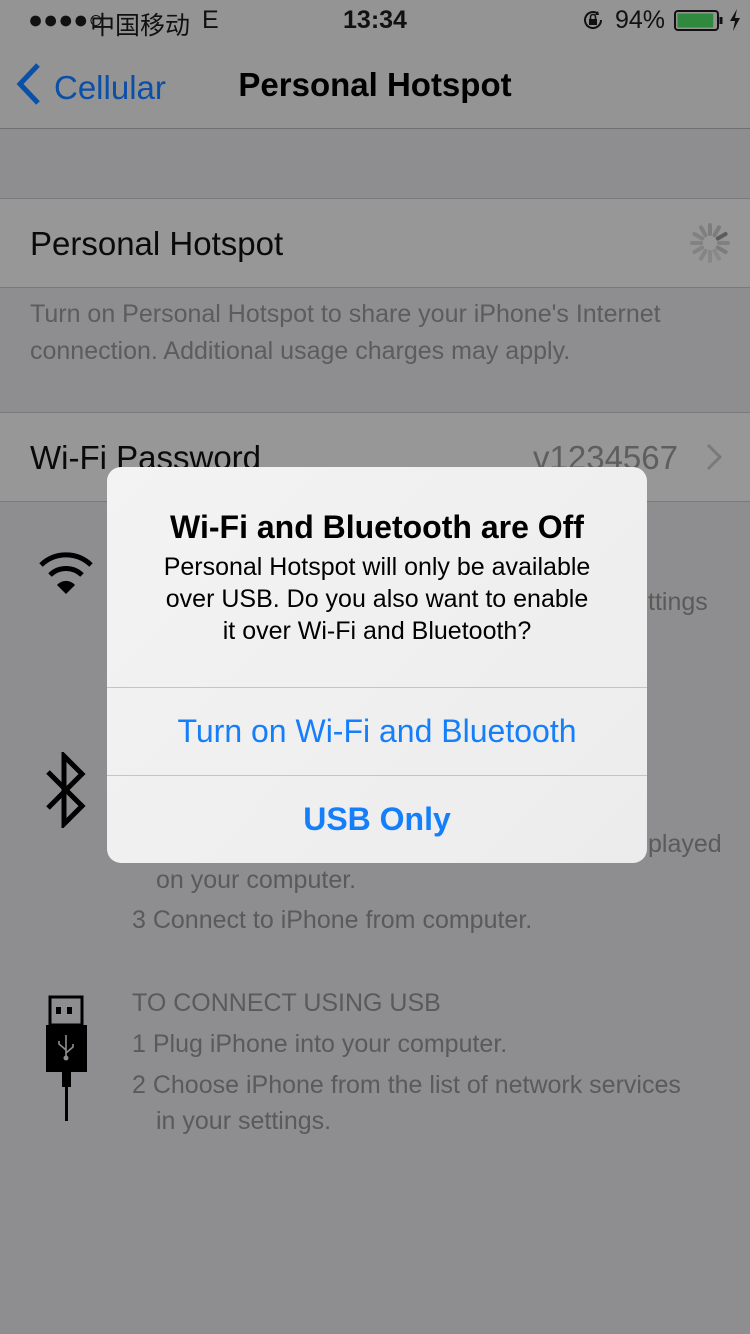  I want to click on bluetooth-step-continued: on your computer., so click(256, 880).